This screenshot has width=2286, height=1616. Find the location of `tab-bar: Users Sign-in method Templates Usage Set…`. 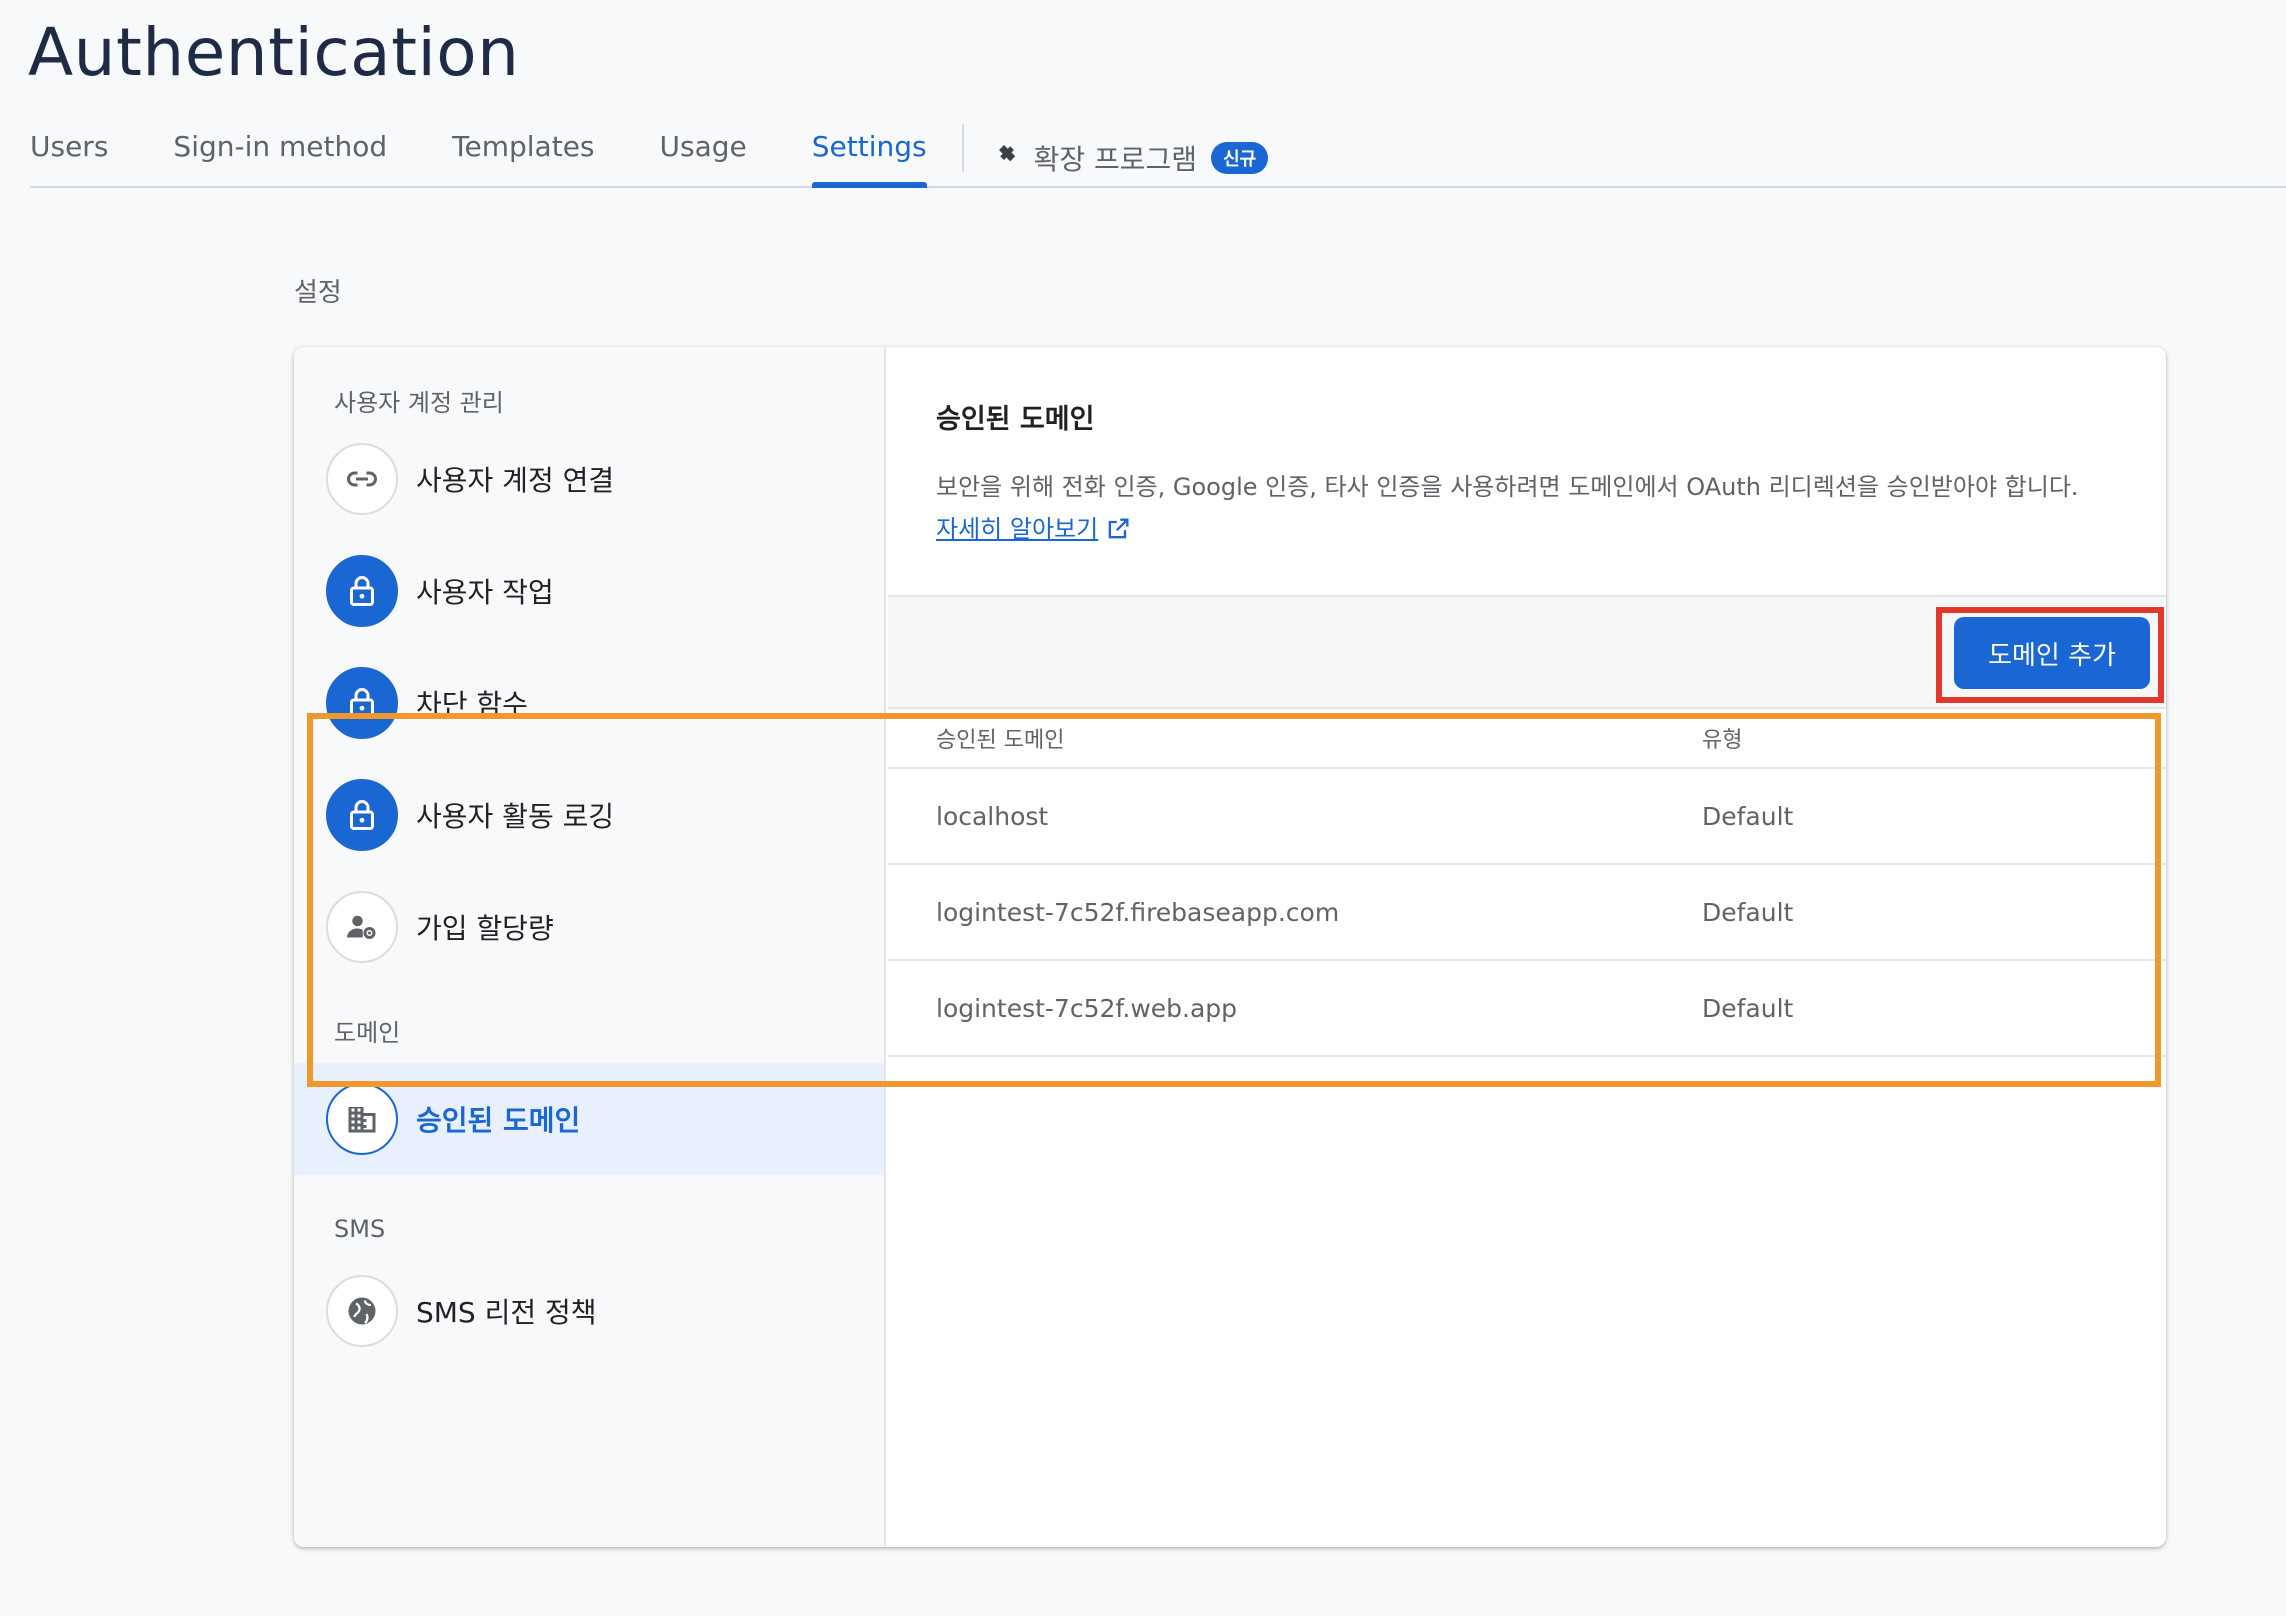

tab-bar: Users Sign-in method Templates Usage Set… is located at coordinates (1158, 153).